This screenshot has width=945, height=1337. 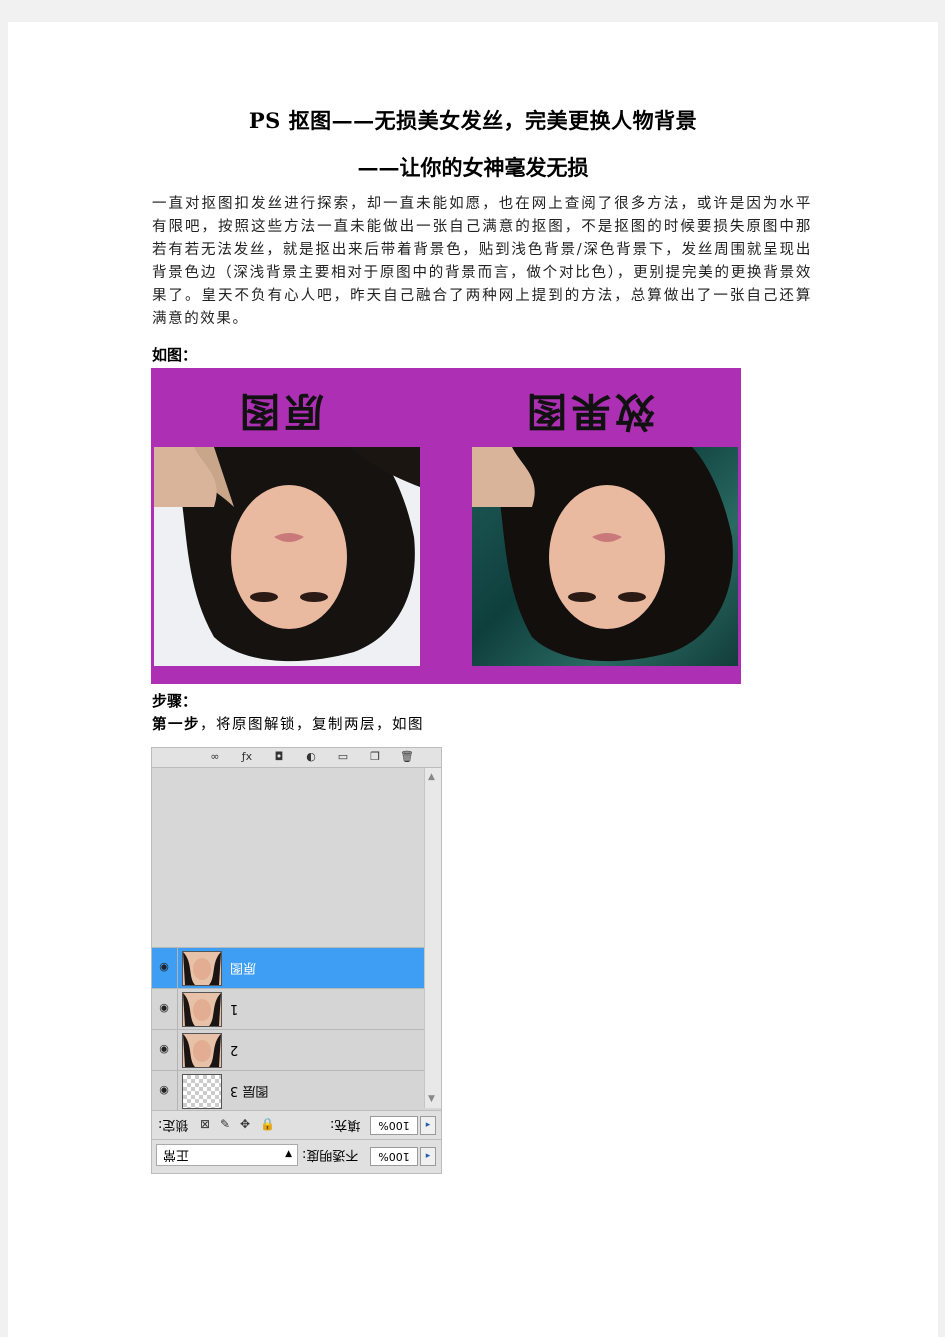 What do you see at coordinates (296, 758) in the screenshot?
I see `layers-toolbar: ∞ ƒx ◘ ◐ ▭ ❐ 🗑` at bounding box center [296, 758].